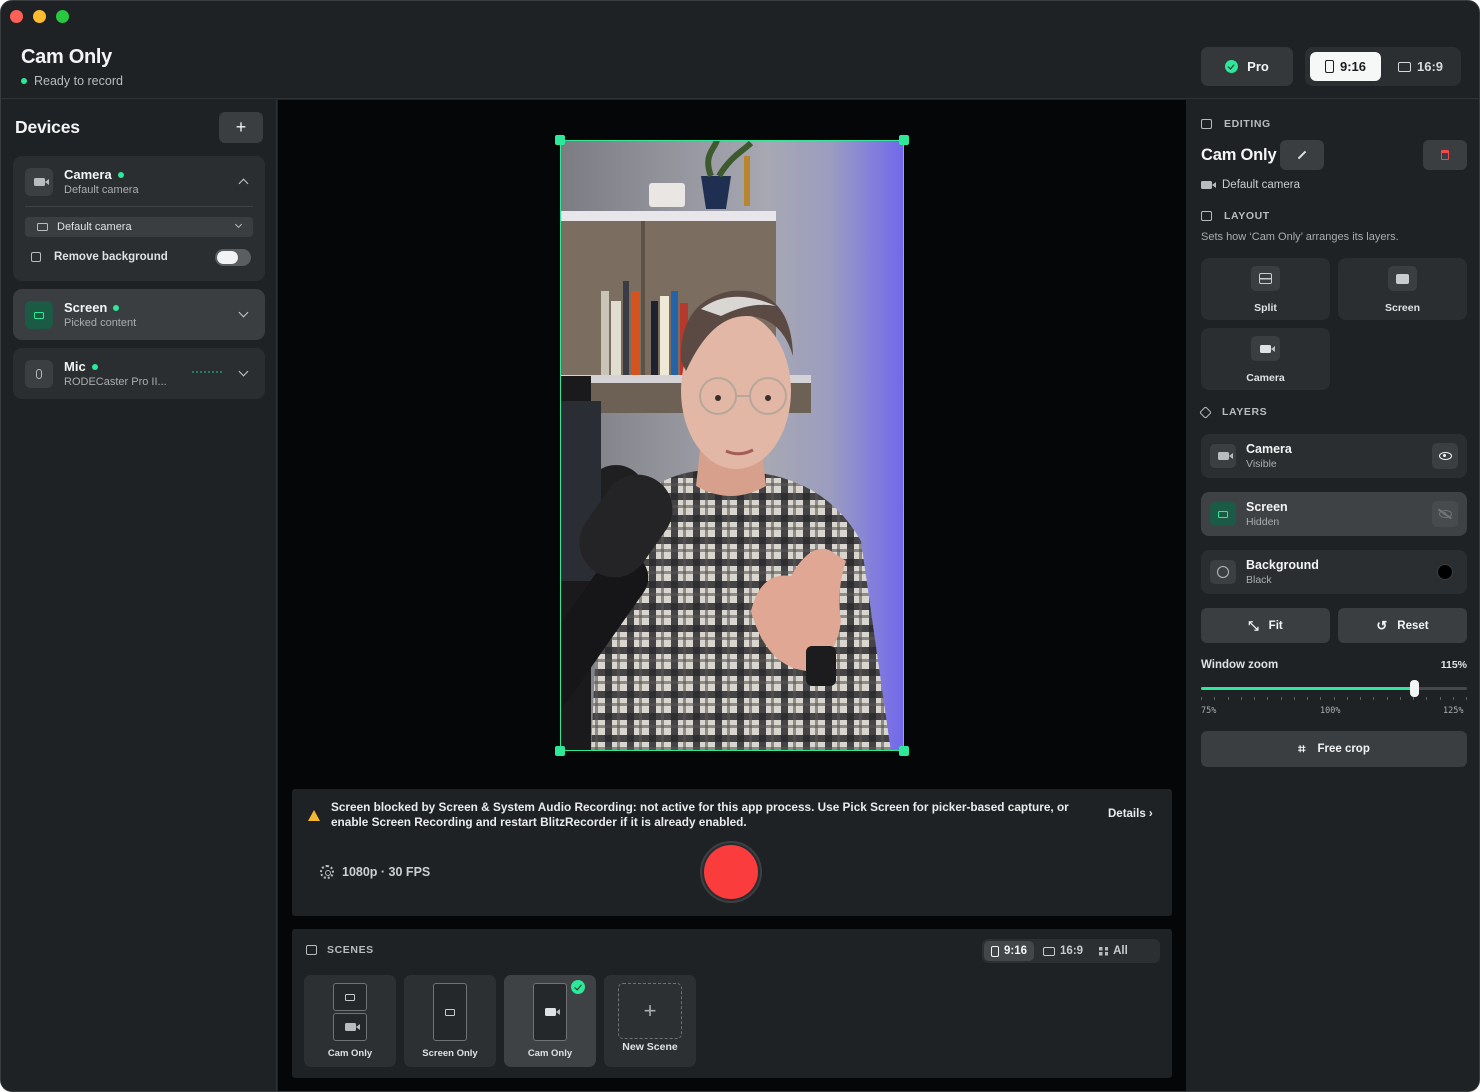 The image size is (1480, 1092). I want to click on rename-scene-button, so click(1302, 155).